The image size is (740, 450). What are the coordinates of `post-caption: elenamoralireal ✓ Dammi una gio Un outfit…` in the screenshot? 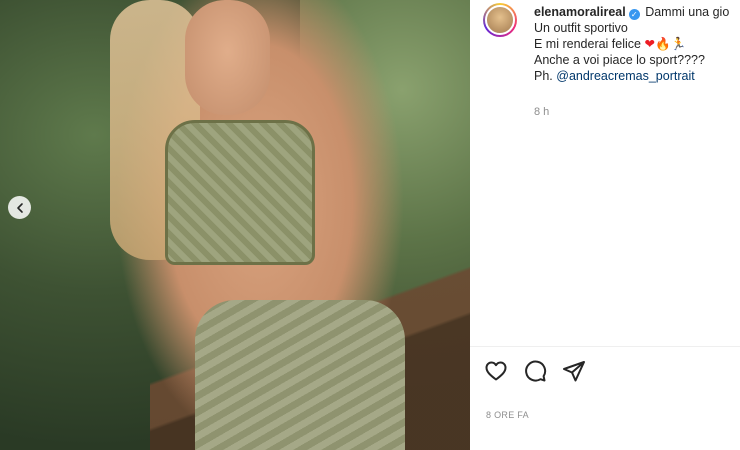 It's located at (637, 44).